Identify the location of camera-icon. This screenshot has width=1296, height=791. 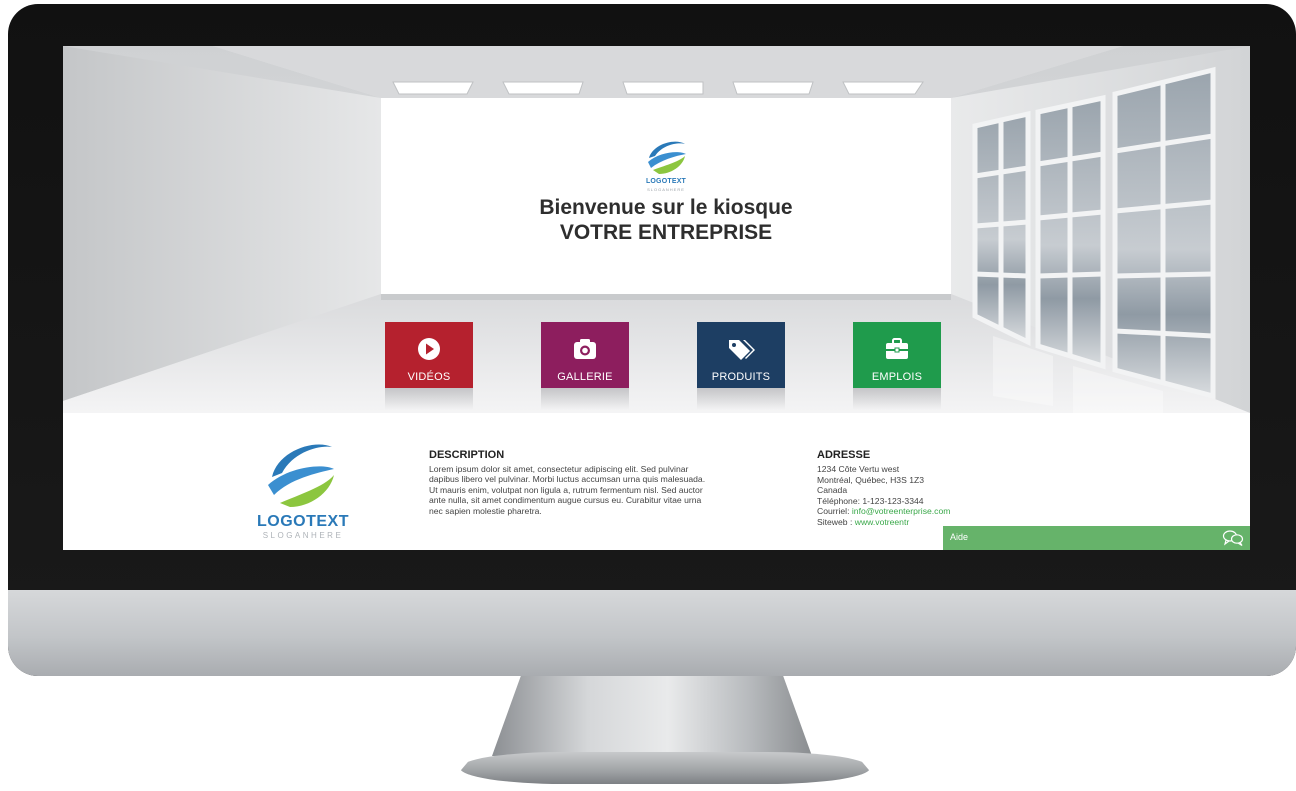
(585, 349).